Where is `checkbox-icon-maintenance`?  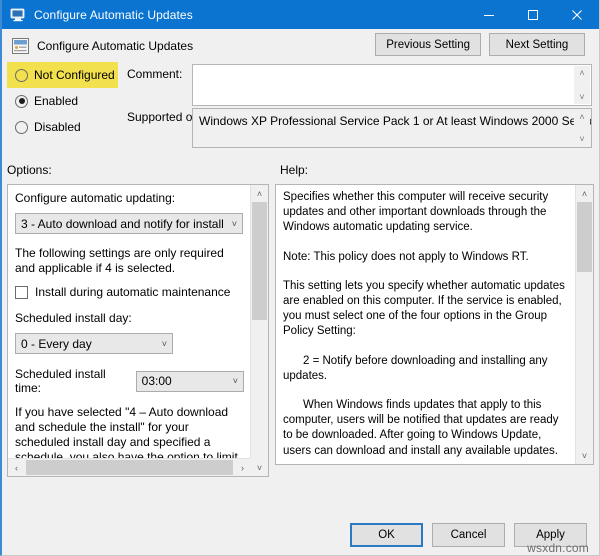
checkbox-icon-maintenance is located at coordinates (21, 292).